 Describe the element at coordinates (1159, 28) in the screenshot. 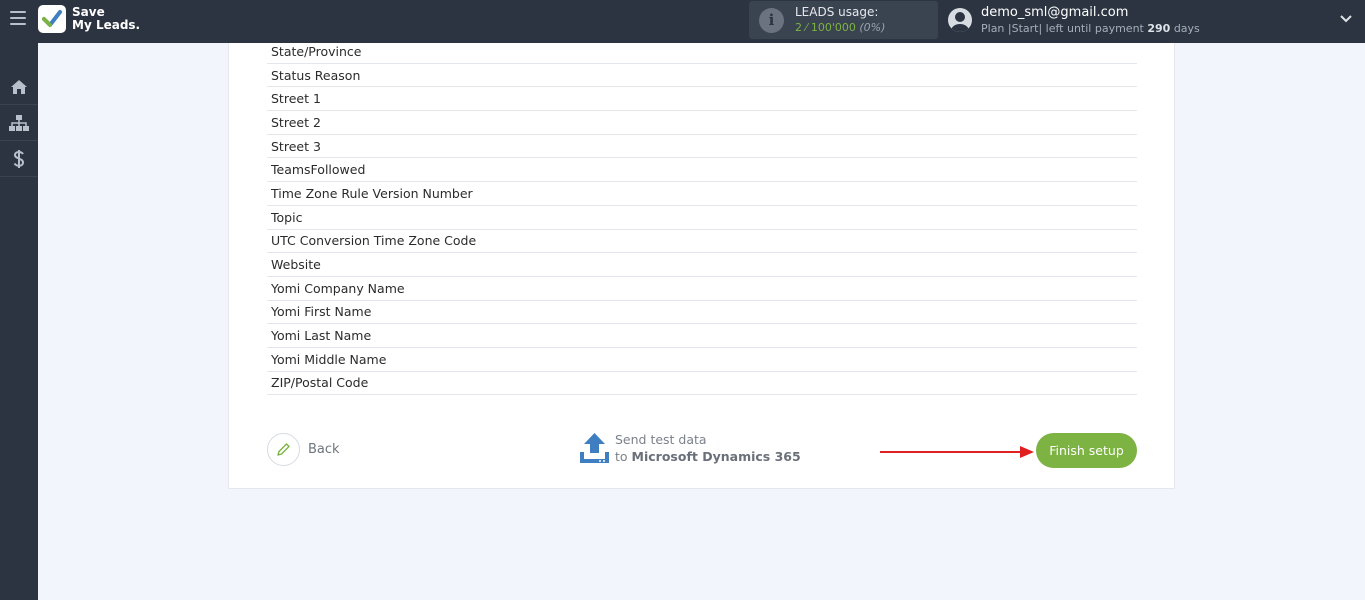

I see `plan-days: 290` at that location.